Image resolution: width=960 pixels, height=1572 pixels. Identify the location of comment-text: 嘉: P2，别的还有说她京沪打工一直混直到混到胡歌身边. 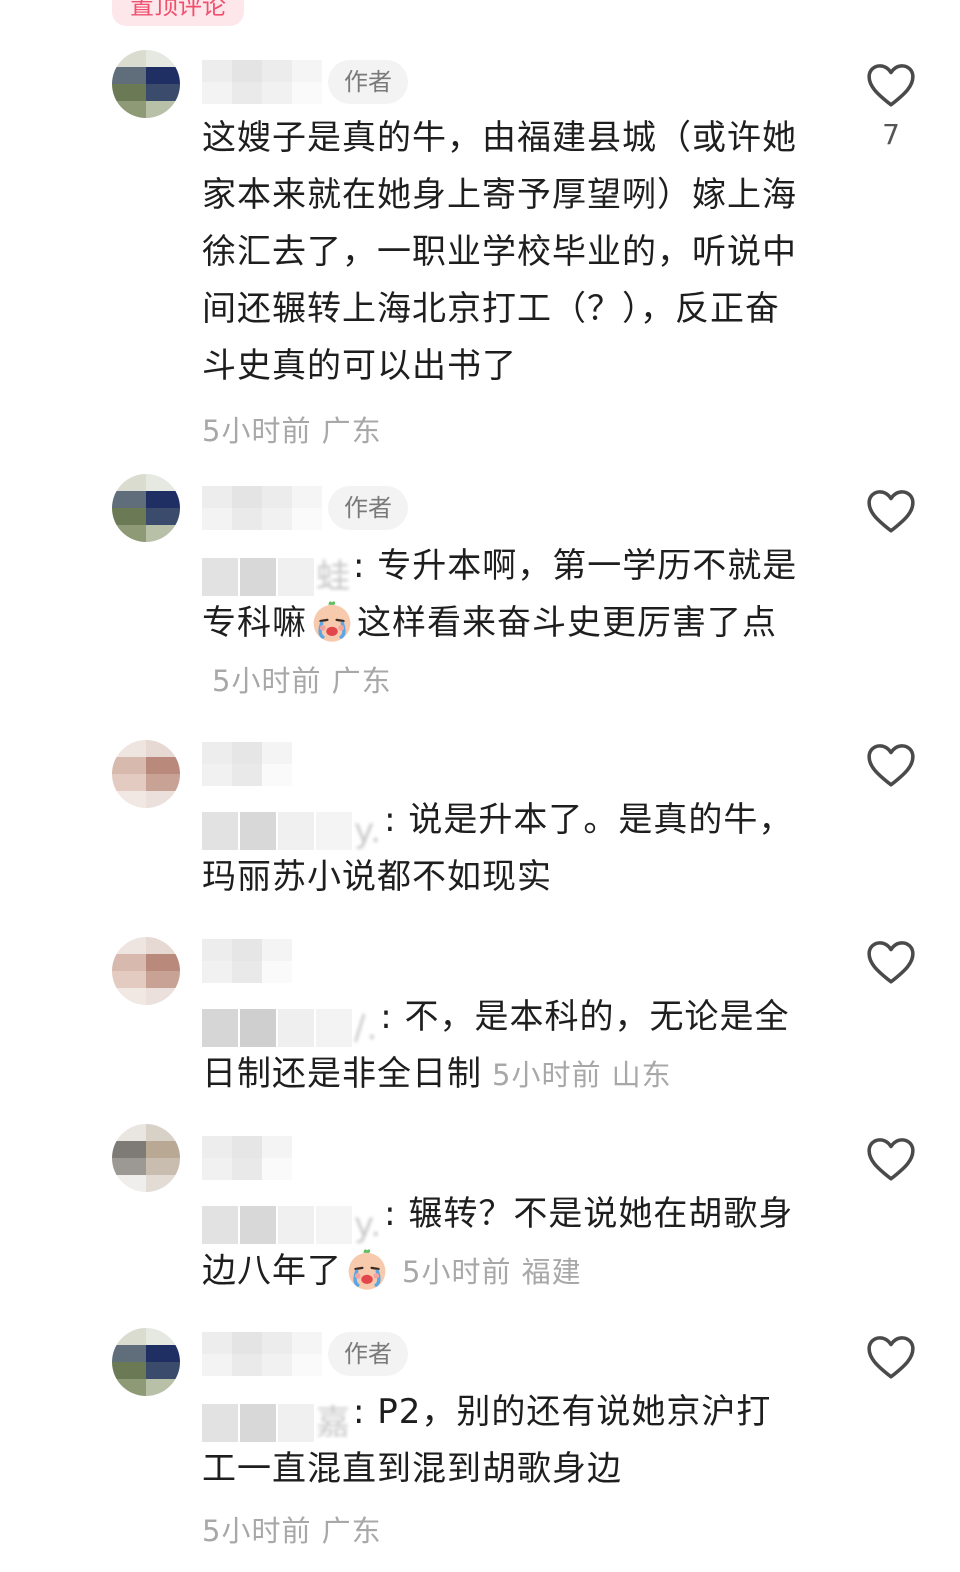
(502, 1441).